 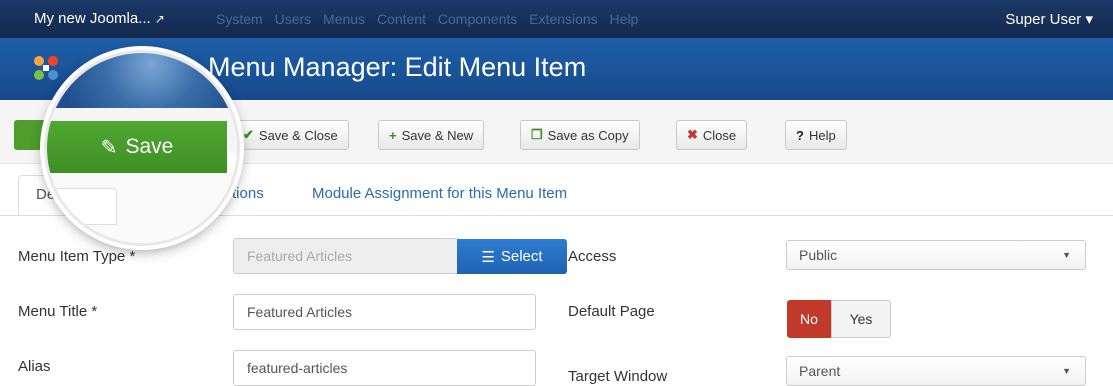 What do you see at coordinates (384, 312) in the screenshot?
I see `menu-title-field: Featured Articles` at bounding box center [384, 312].